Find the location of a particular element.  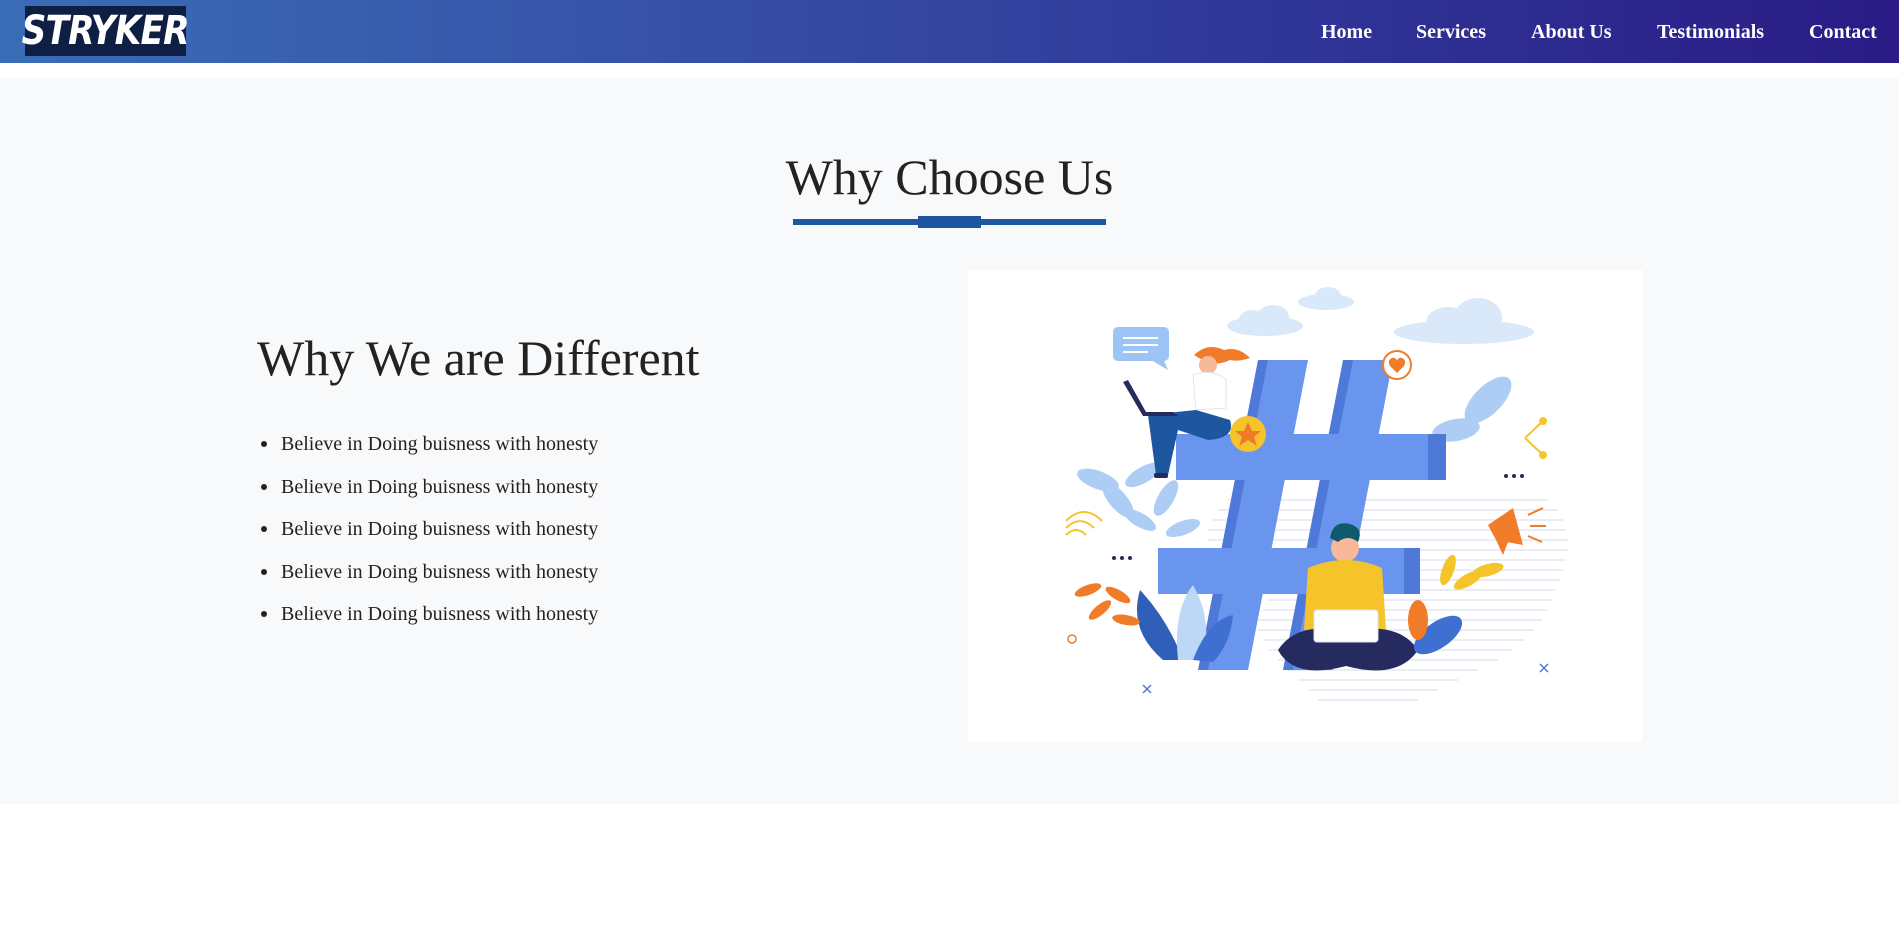

title-underline-accent is located at coordinates (949, 222).